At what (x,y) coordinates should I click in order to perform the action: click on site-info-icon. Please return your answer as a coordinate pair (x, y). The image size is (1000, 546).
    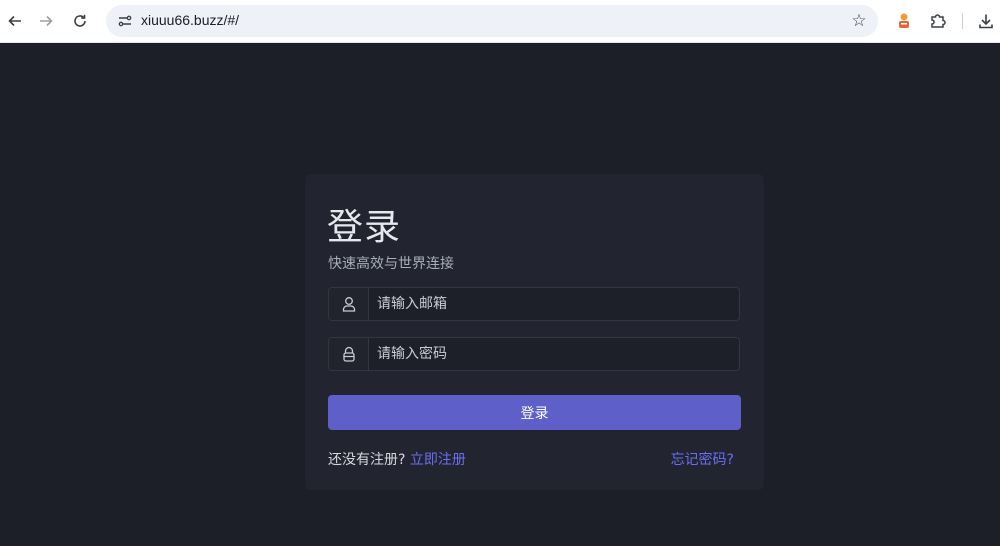
    Looking at the image, I should click on (125, 21).